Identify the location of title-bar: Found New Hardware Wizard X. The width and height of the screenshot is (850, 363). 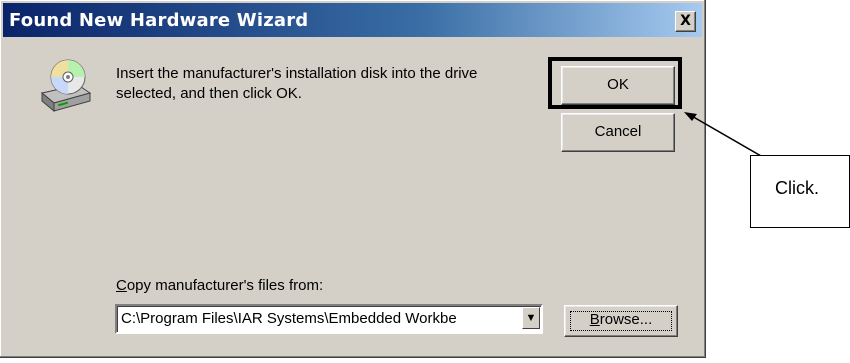
(352, 20).